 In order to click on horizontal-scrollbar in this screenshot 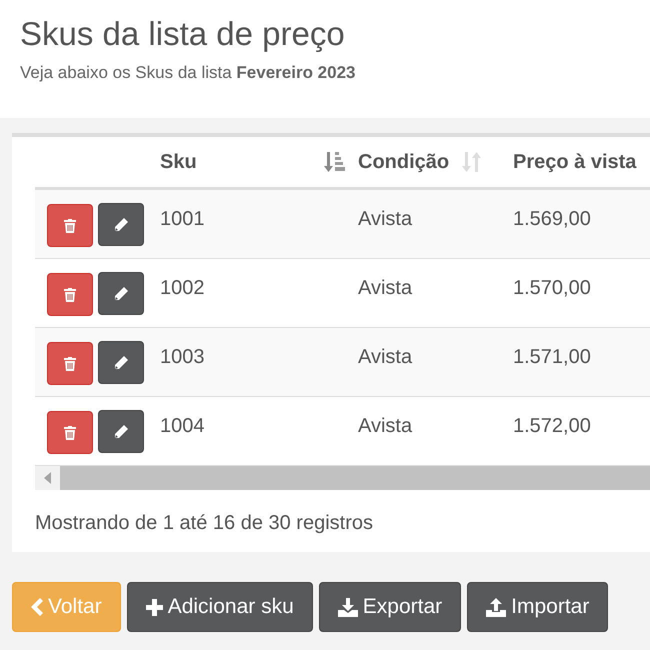, I will do `click(342, 478)`.